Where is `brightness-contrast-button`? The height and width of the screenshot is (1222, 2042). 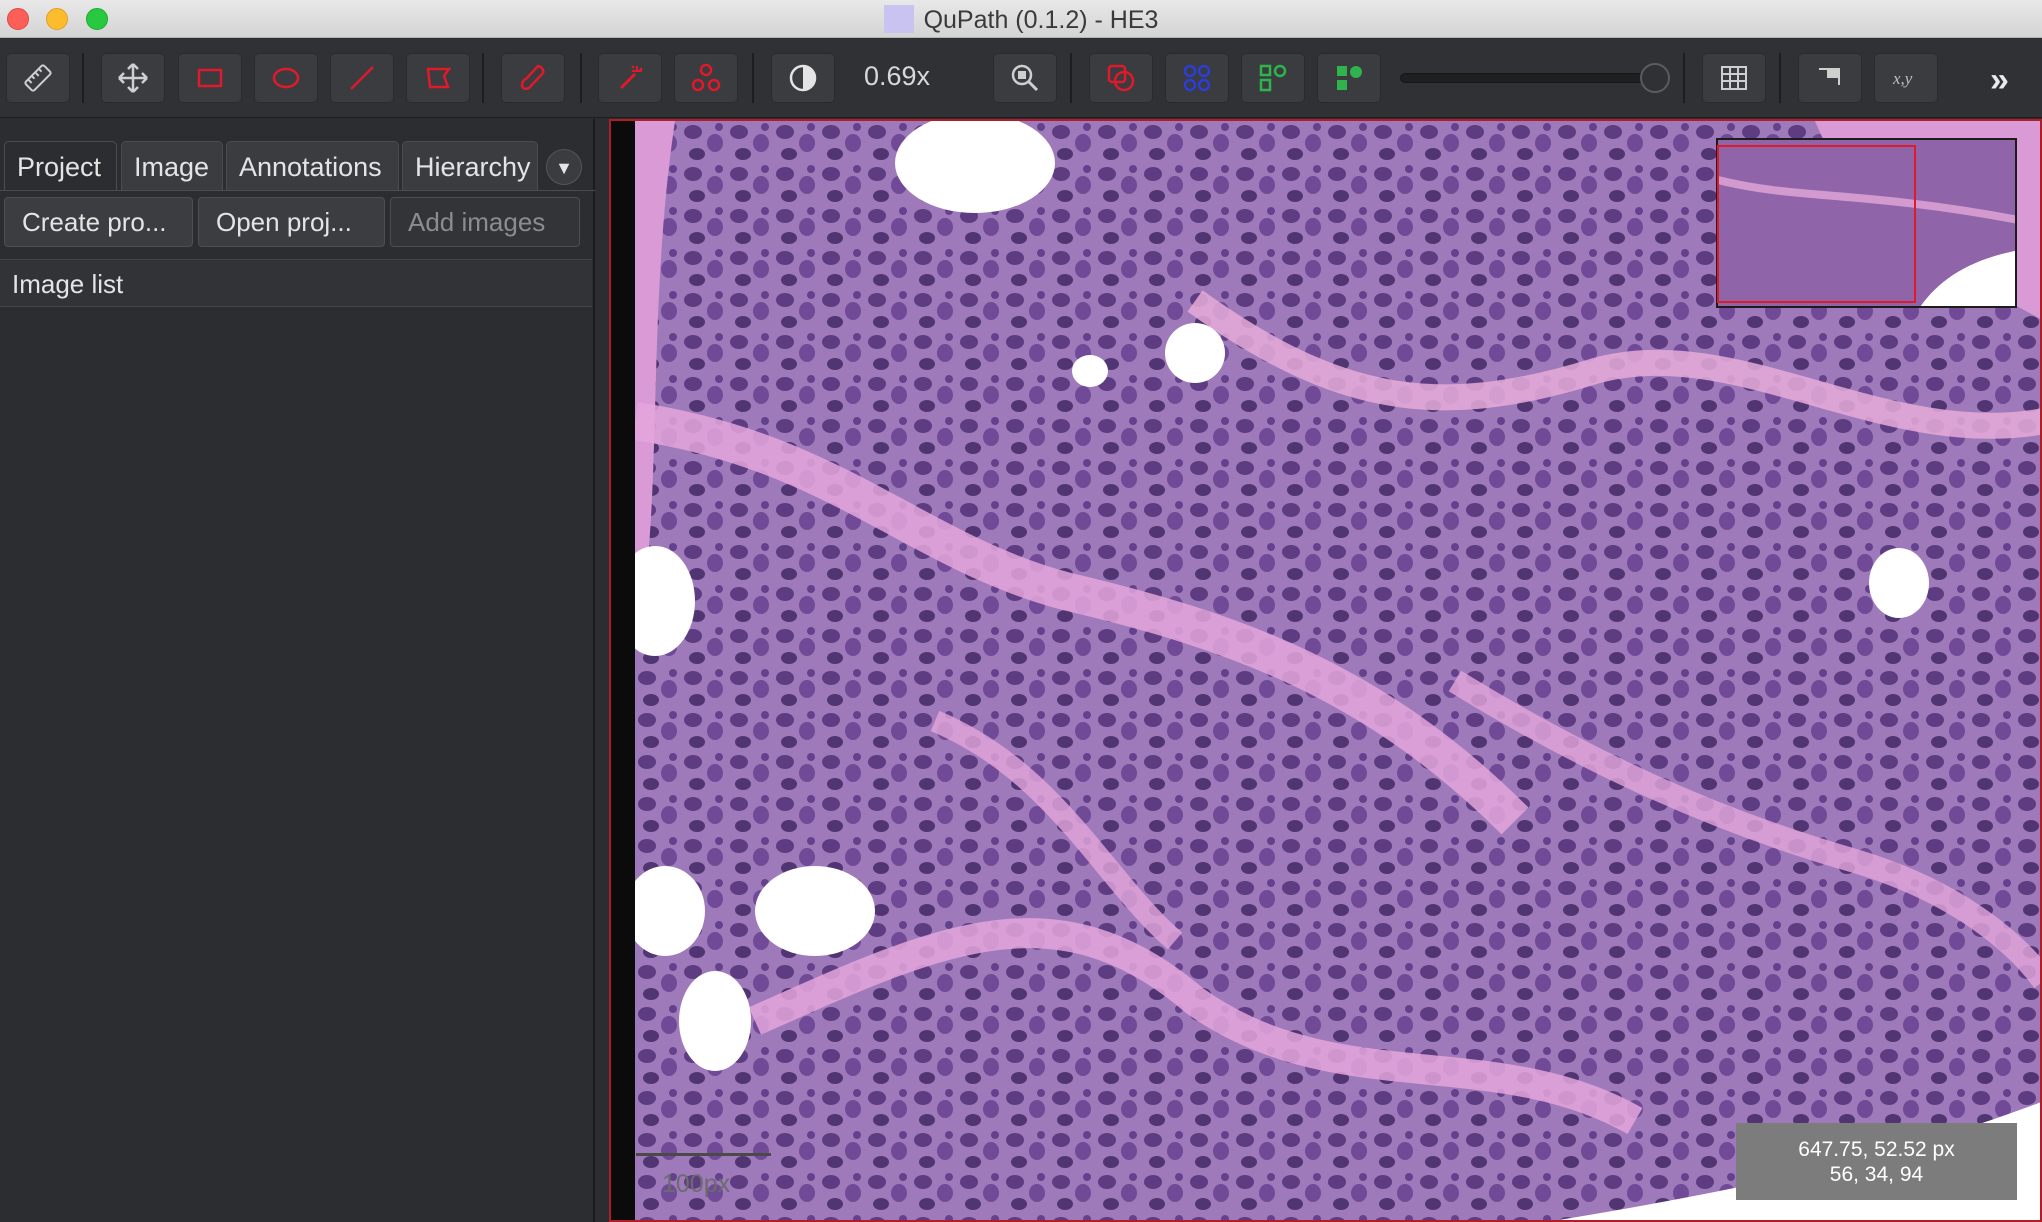
brightness-contrast-button is located at coordinates (803, 78).